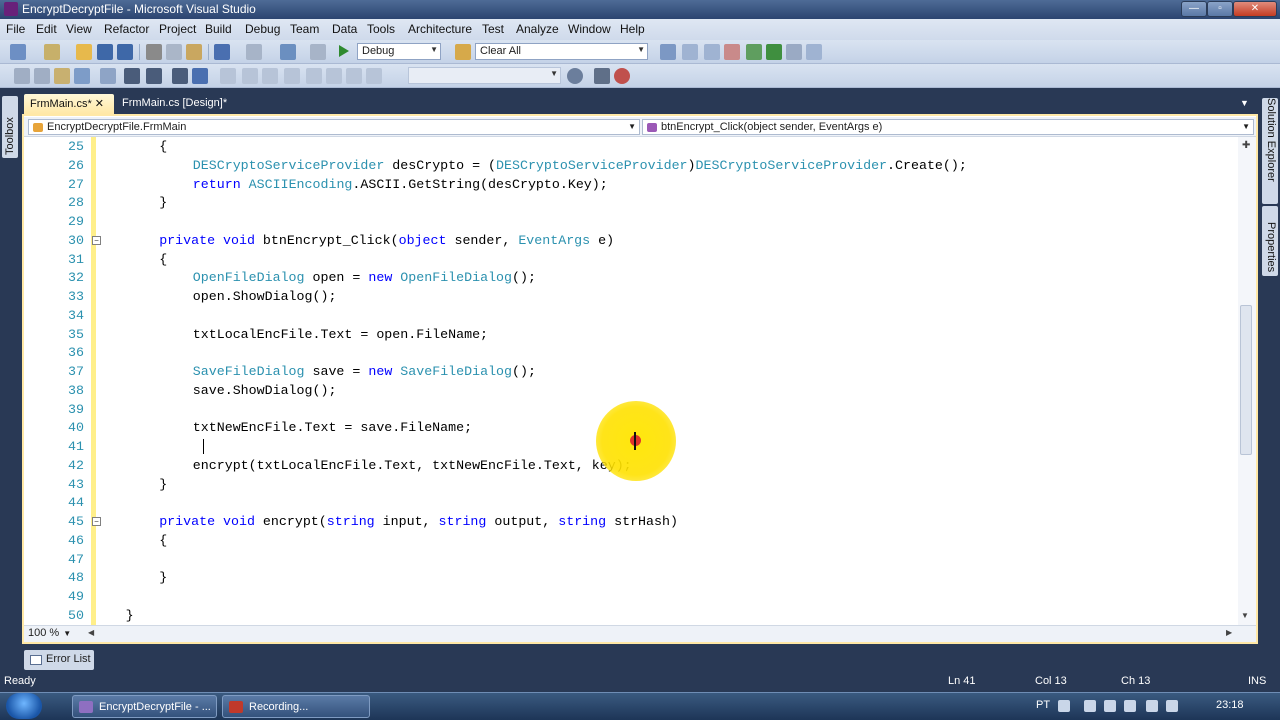 This screenshot has width=1280, height=720. I want to click on next-bookmark-icon, so click(270, 76).